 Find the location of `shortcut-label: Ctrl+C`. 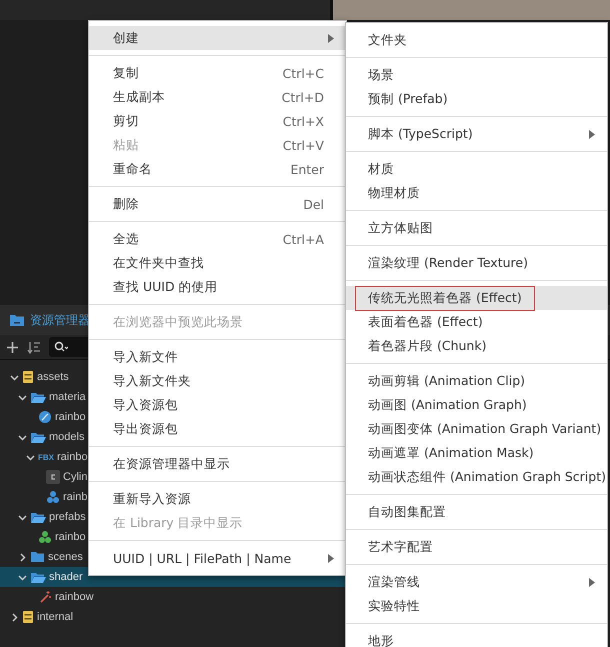

shortcut-label: Ctrl+C is located at coordinates (303, 73).